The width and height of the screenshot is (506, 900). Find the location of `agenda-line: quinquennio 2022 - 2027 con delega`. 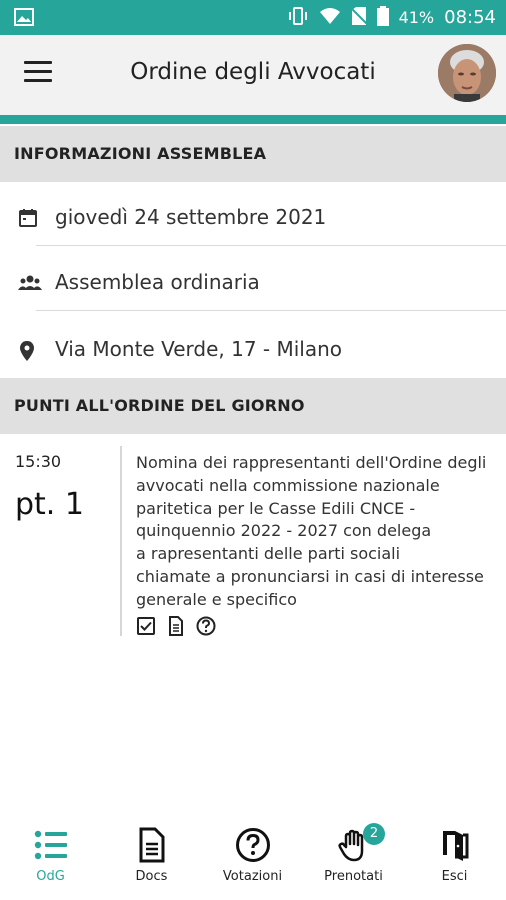

agenda-line: quinquennio 2022 - 2027 con delega is located at coordinates (284, 531).